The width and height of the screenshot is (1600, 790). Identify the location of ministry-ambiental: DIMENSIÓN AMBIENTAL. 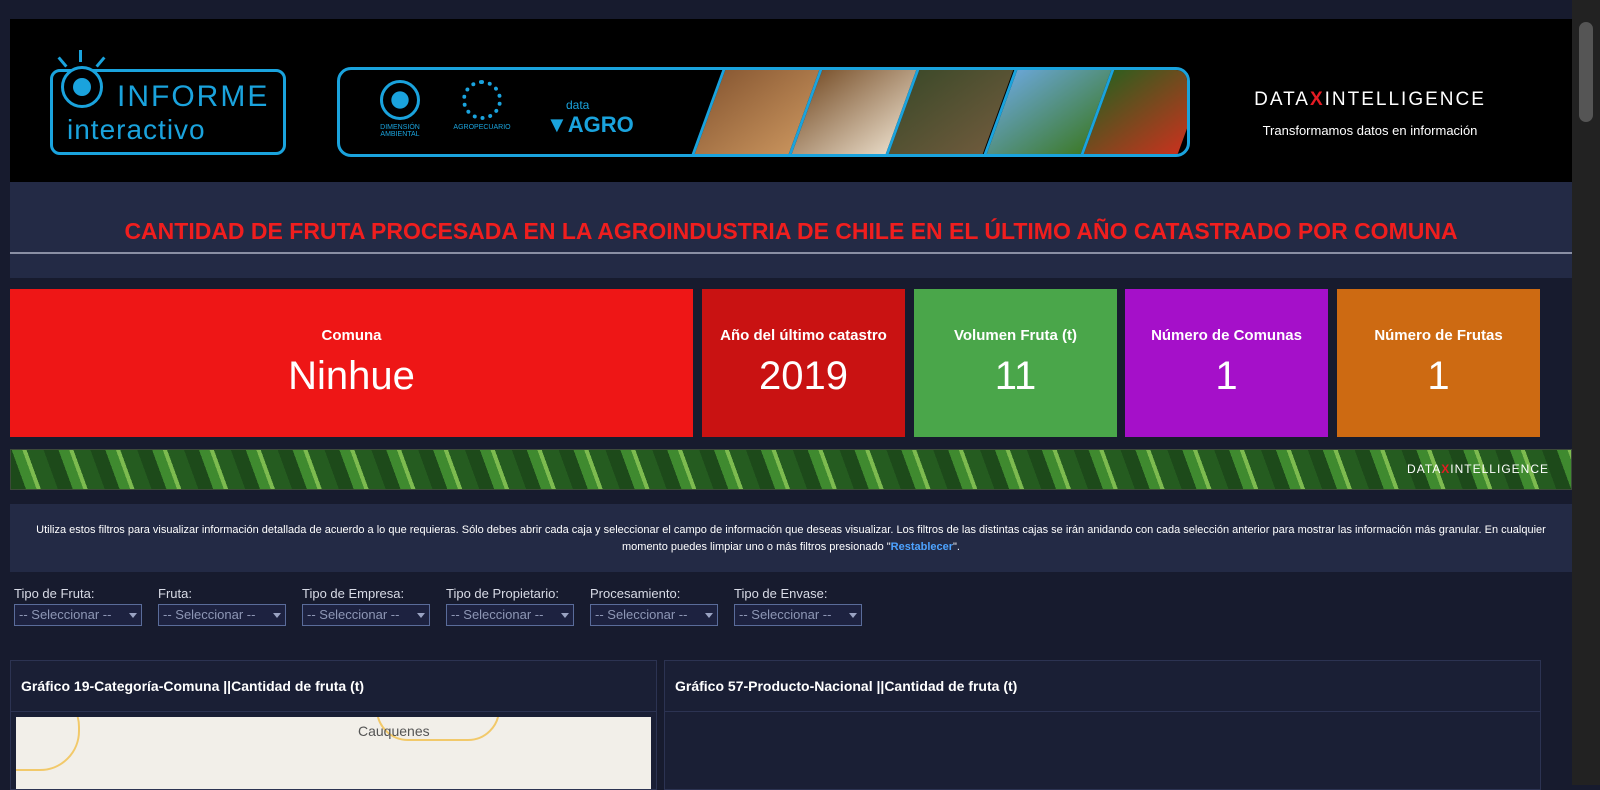
(400, 109).